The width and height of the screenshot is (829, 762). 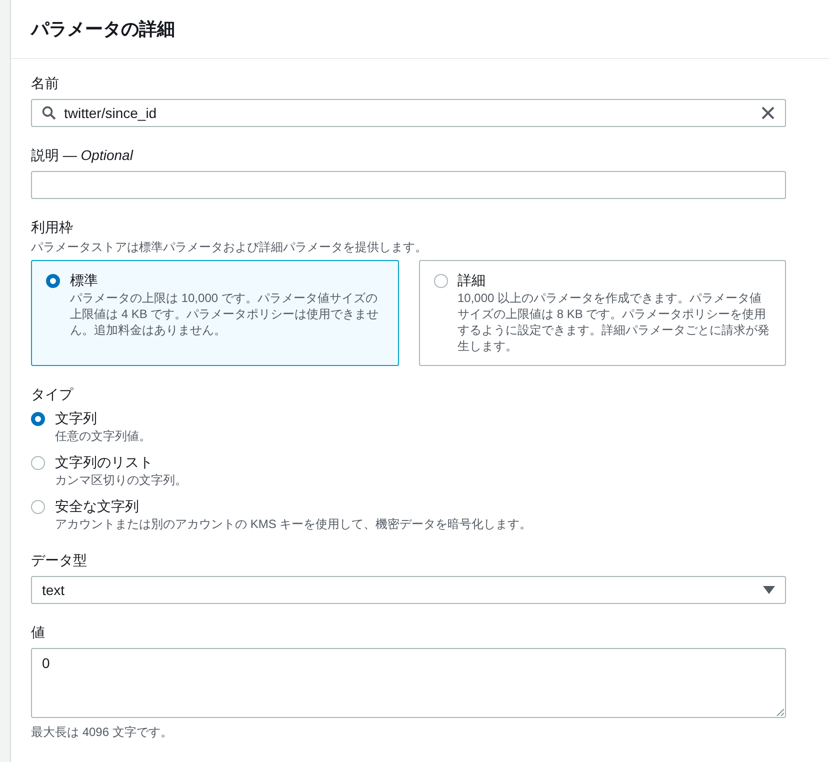 What do you see at coordinates (408, 683) in the screenshot?
I see `text-area: 0` at bounding box center [408, 683].